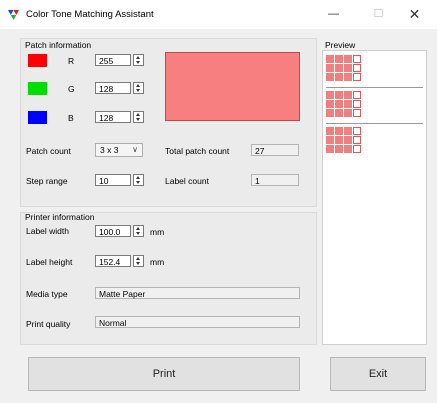 This screenshot has height=403, width=437. Describe the element at coordinates (378, 374) in the screenshot. I see `exit-button: Exit` at that location.